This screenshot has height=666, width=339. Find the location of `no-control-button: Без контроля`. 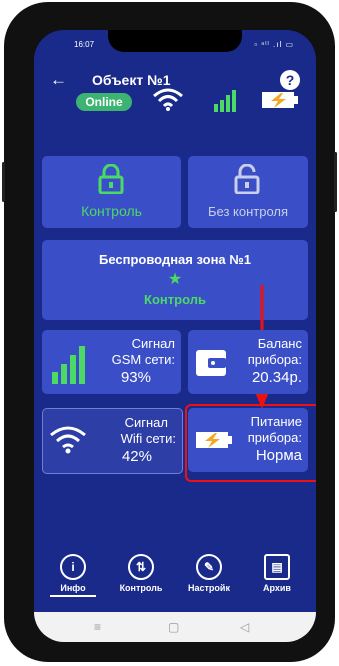

no-control-button: Без контроля is located at coordinates (248, 192).